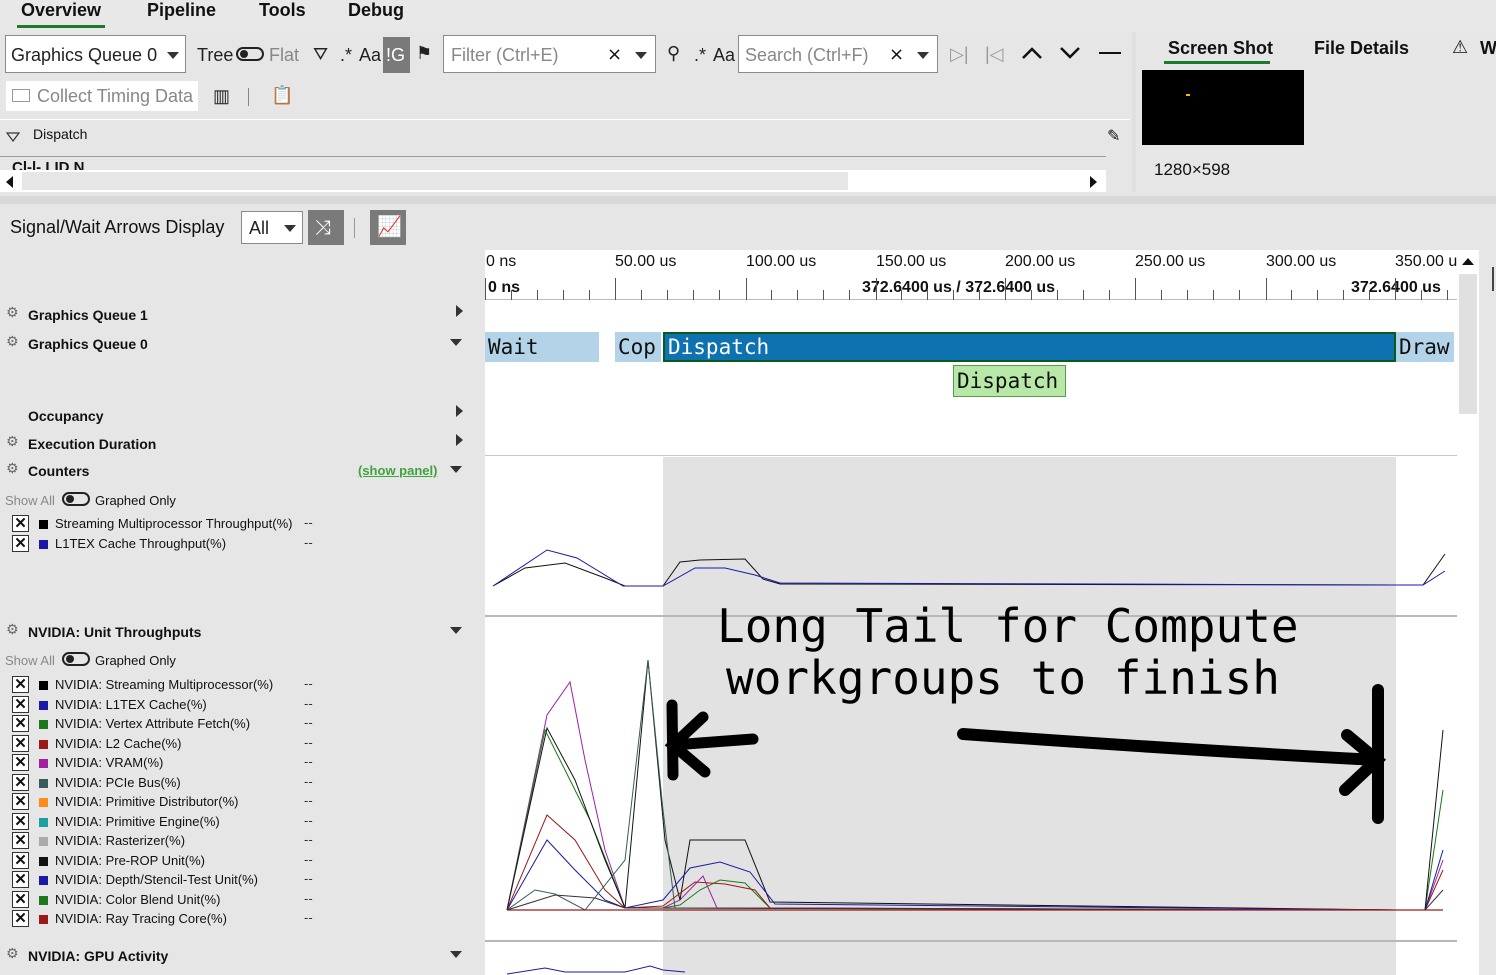  What do you see at coordinates (88, 344) in the screenshot?
I see `row-graphics-queue-0: Graphics Queue 0` at bounding box center [88, 344].